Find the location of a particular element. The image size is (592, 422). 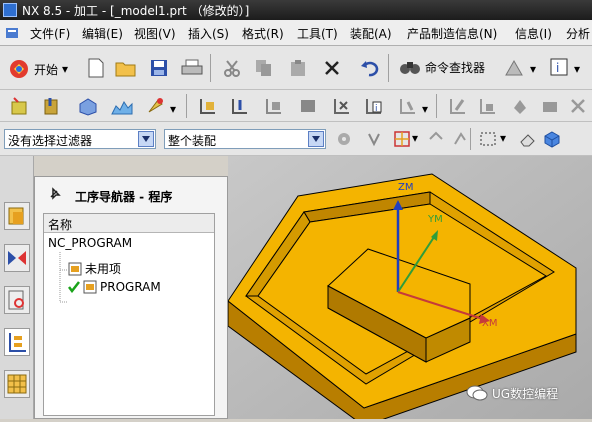

axis-label-y: YM is located at coordinates (435, 219).